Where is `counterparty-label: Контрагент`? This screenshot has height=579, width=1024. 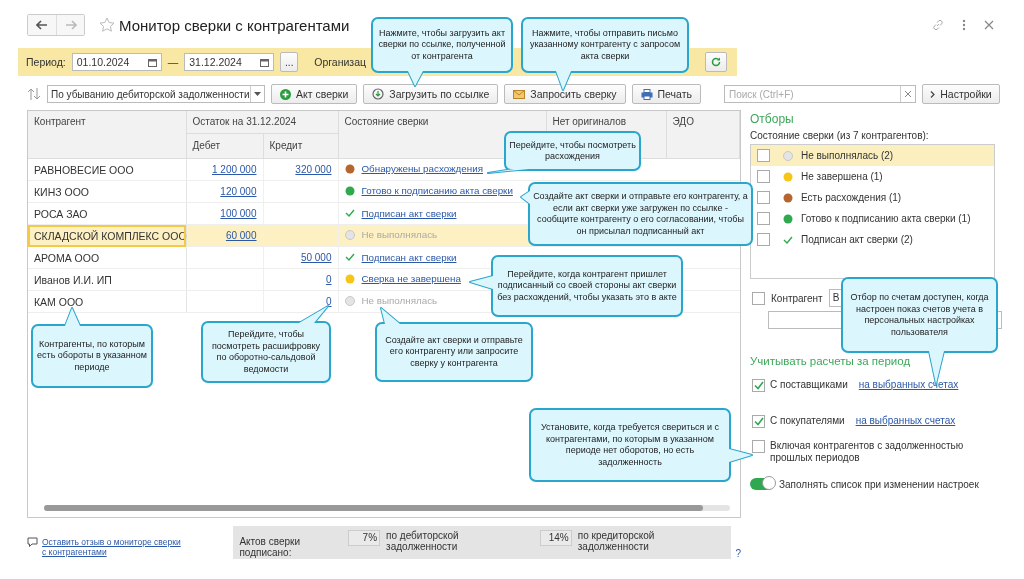 counterparty-label: Контрагент is located at coordinates (797, 298).